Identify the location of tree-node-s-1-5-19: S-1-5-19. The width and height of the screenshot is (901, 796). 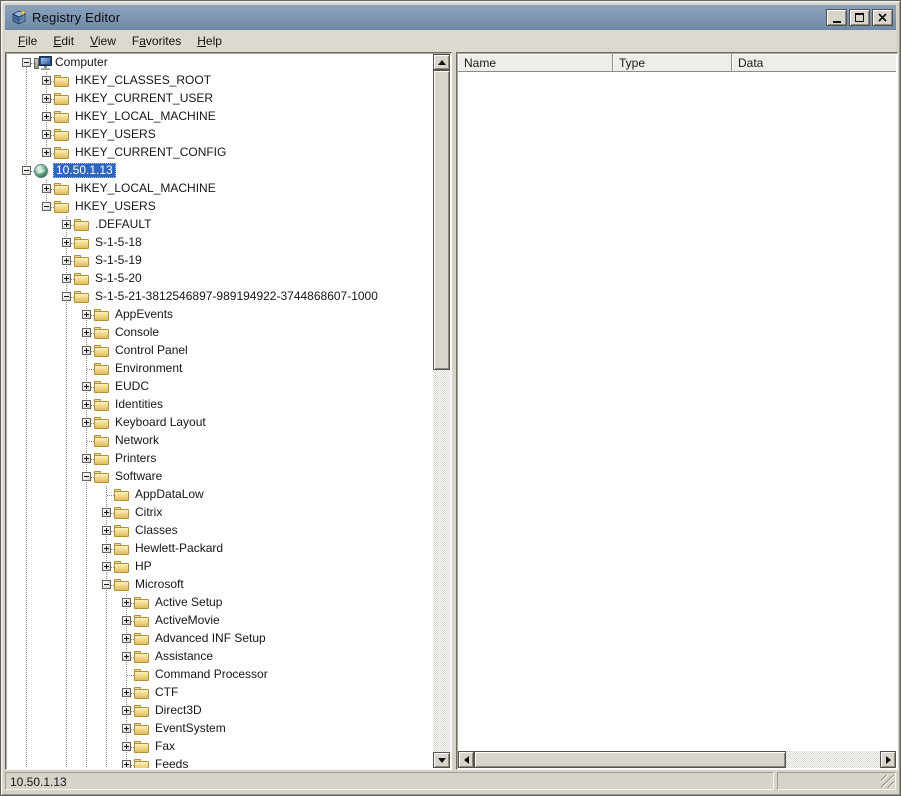
(220, 261).